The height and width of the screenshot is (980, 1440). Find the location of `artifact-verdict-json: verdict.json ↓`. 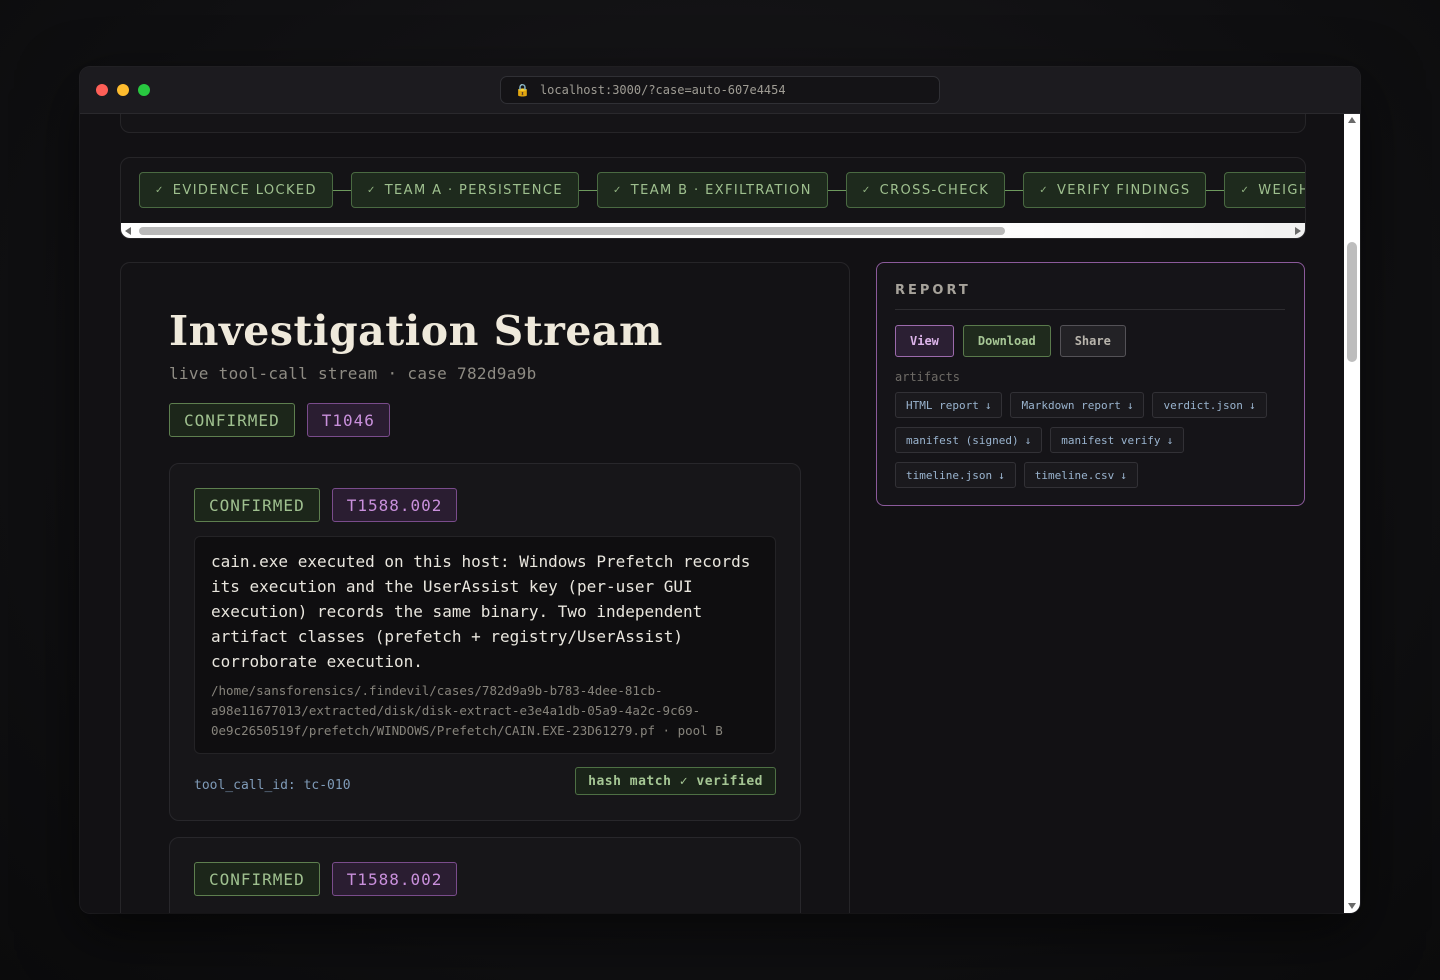

artifact-verdict-json: verdict.json ↓ is located at coordinates (1209, 405).